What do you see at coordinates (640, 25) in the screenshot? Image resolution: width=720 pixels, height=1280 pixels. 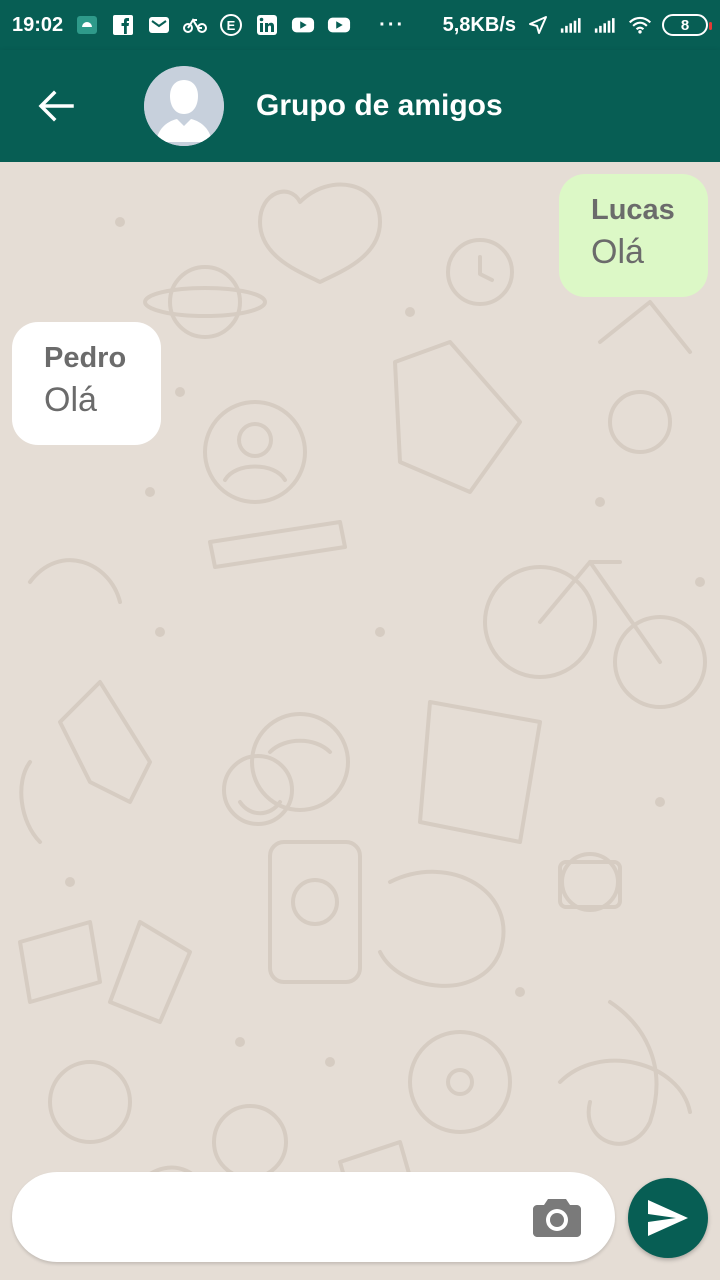 I see `wifi-icon` at bounding box center [640, 25].